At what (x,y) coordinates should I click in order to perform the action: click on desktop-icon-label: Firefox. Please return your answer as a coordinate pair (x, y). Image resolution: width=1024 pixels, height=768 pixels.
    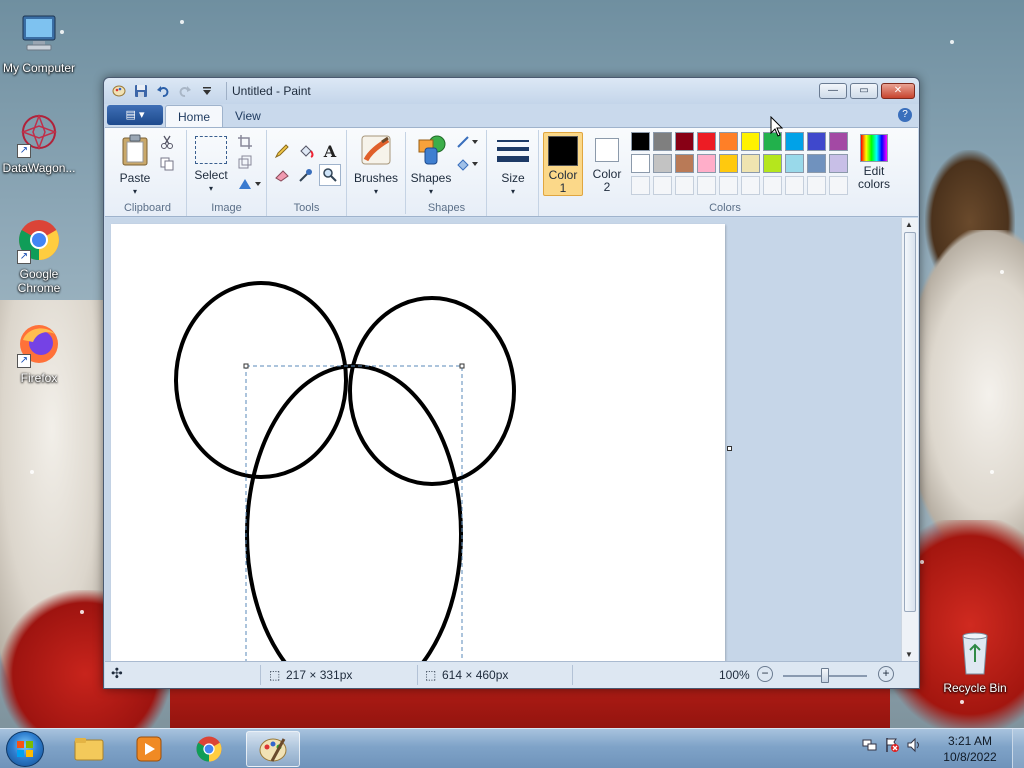
    Looking at the image, I should click on (39, 378).